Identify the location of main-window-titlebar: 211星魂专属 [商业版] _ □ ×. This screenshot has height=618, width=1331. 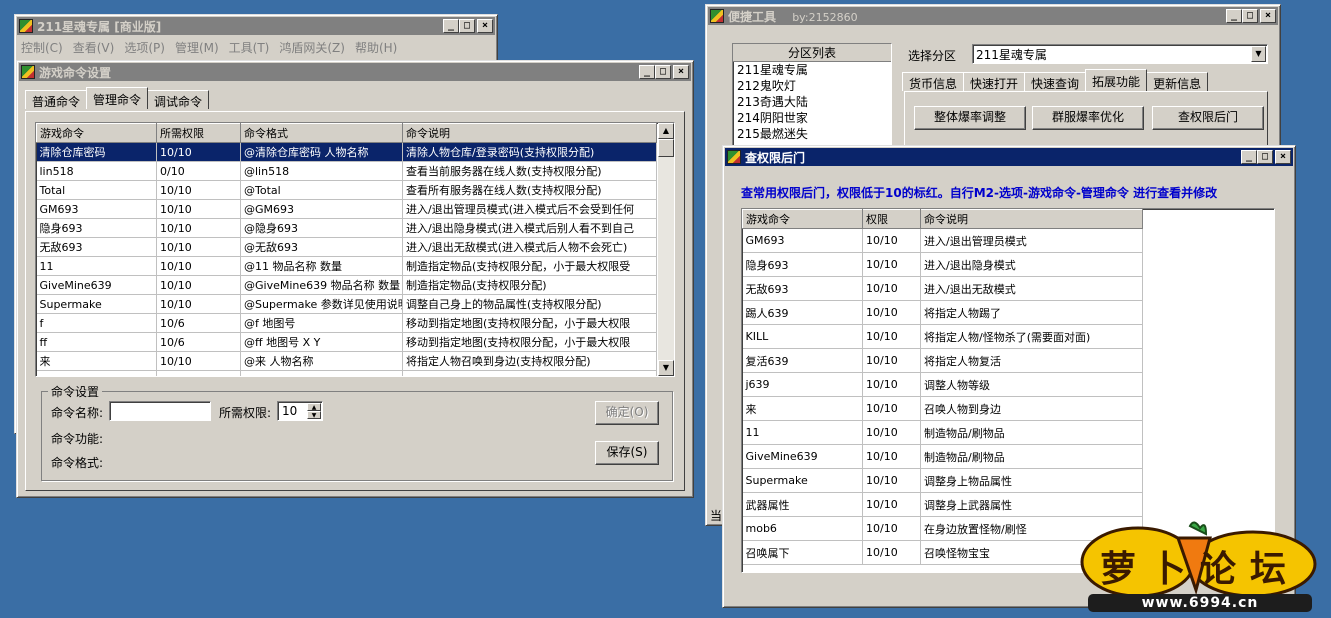
(256, 26).